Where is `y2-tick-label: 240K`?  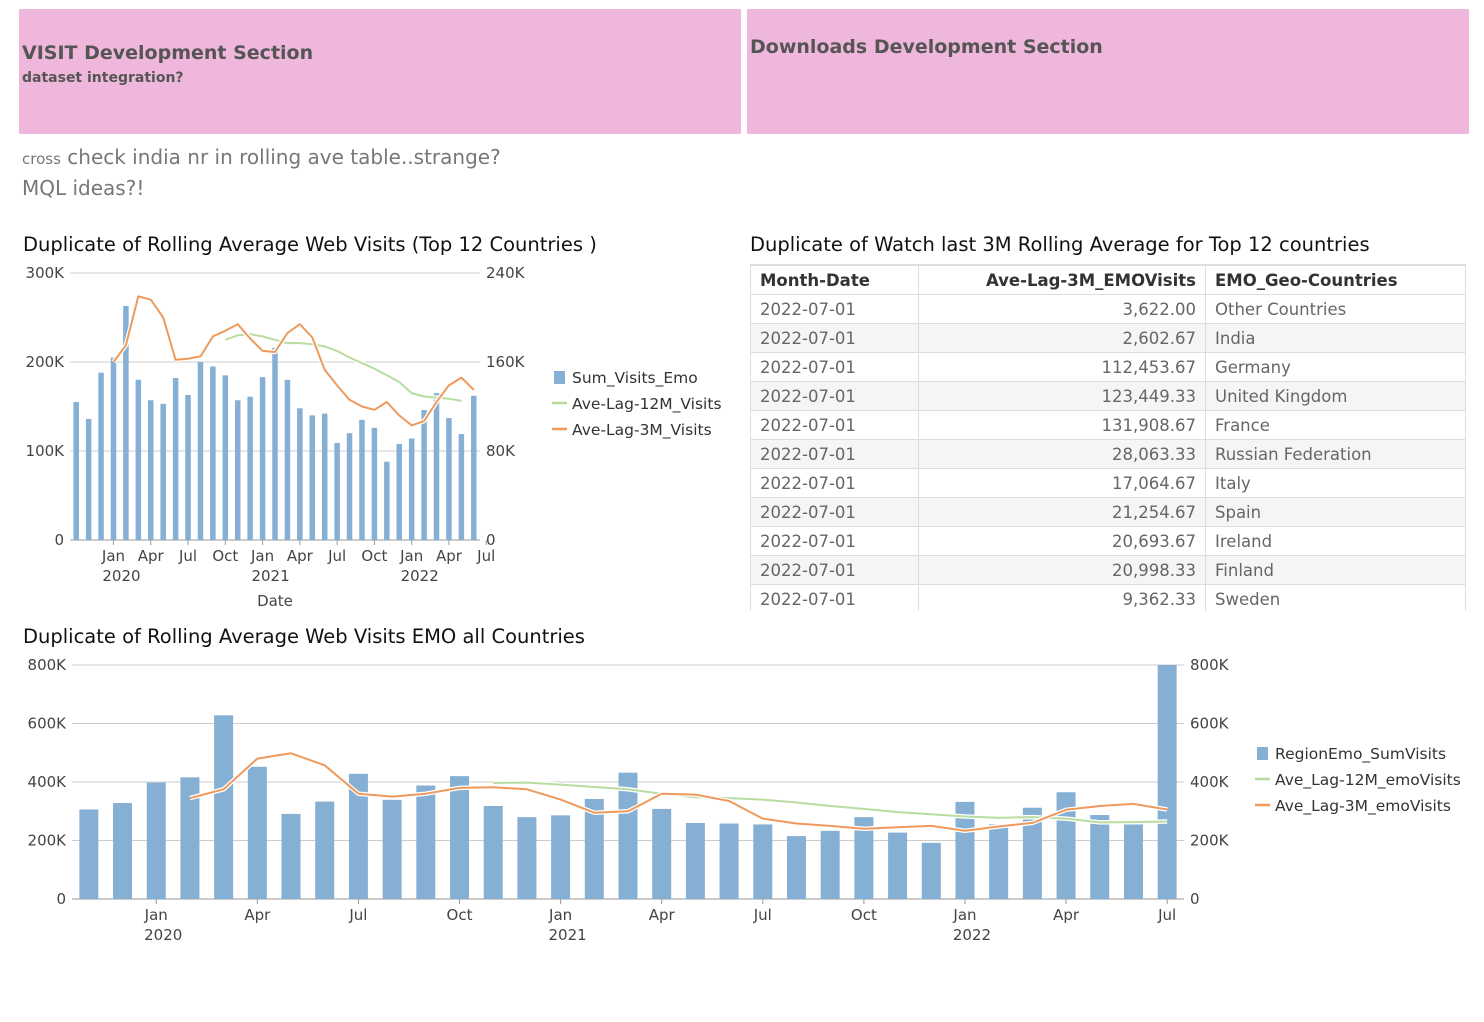
y2-tick-label: 240K is located at coordinates (506, 273).